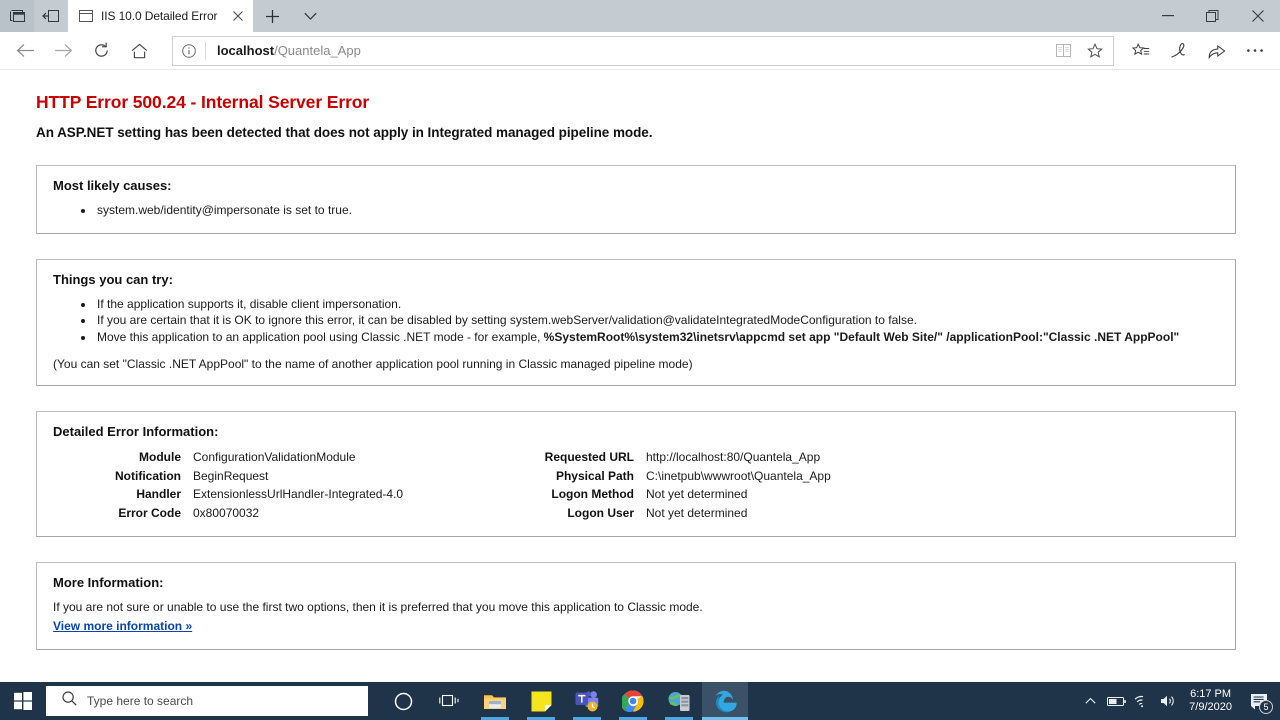 The height and width of the screenshot is (720, 1280). Describe the element at coordinates (310, 16) in the screenshot. I see `chevron-down-icon` at that location.